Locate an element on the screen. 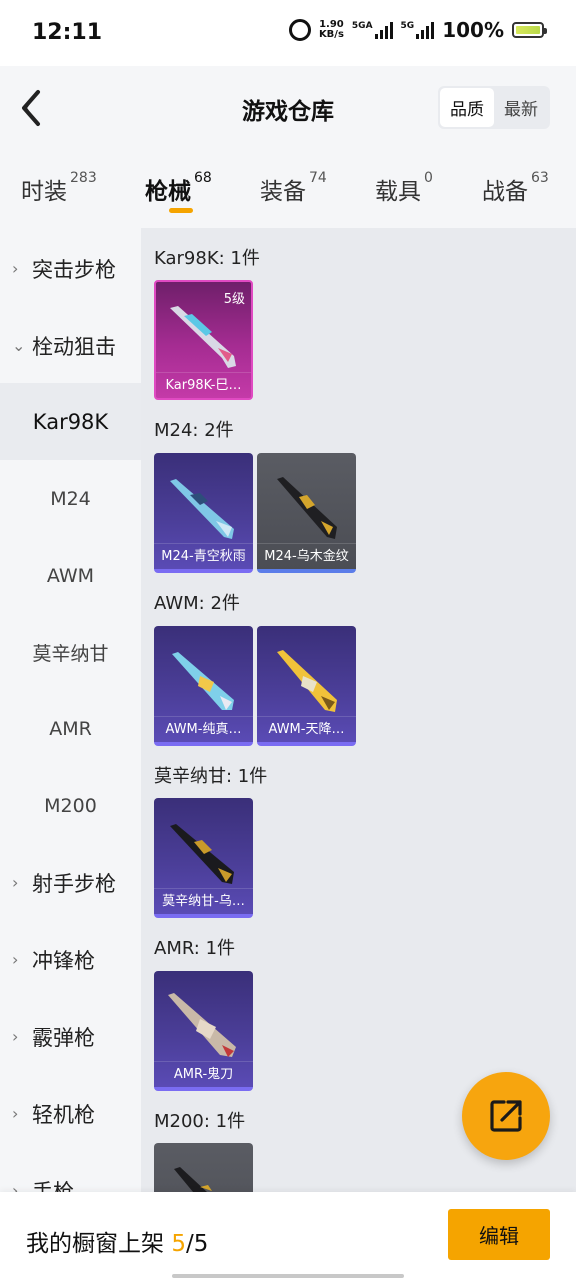 The height and width of the screenshot is (1280, 576). sidebar-item-label: 栓动狙击 is located at coordinates (74, 346).